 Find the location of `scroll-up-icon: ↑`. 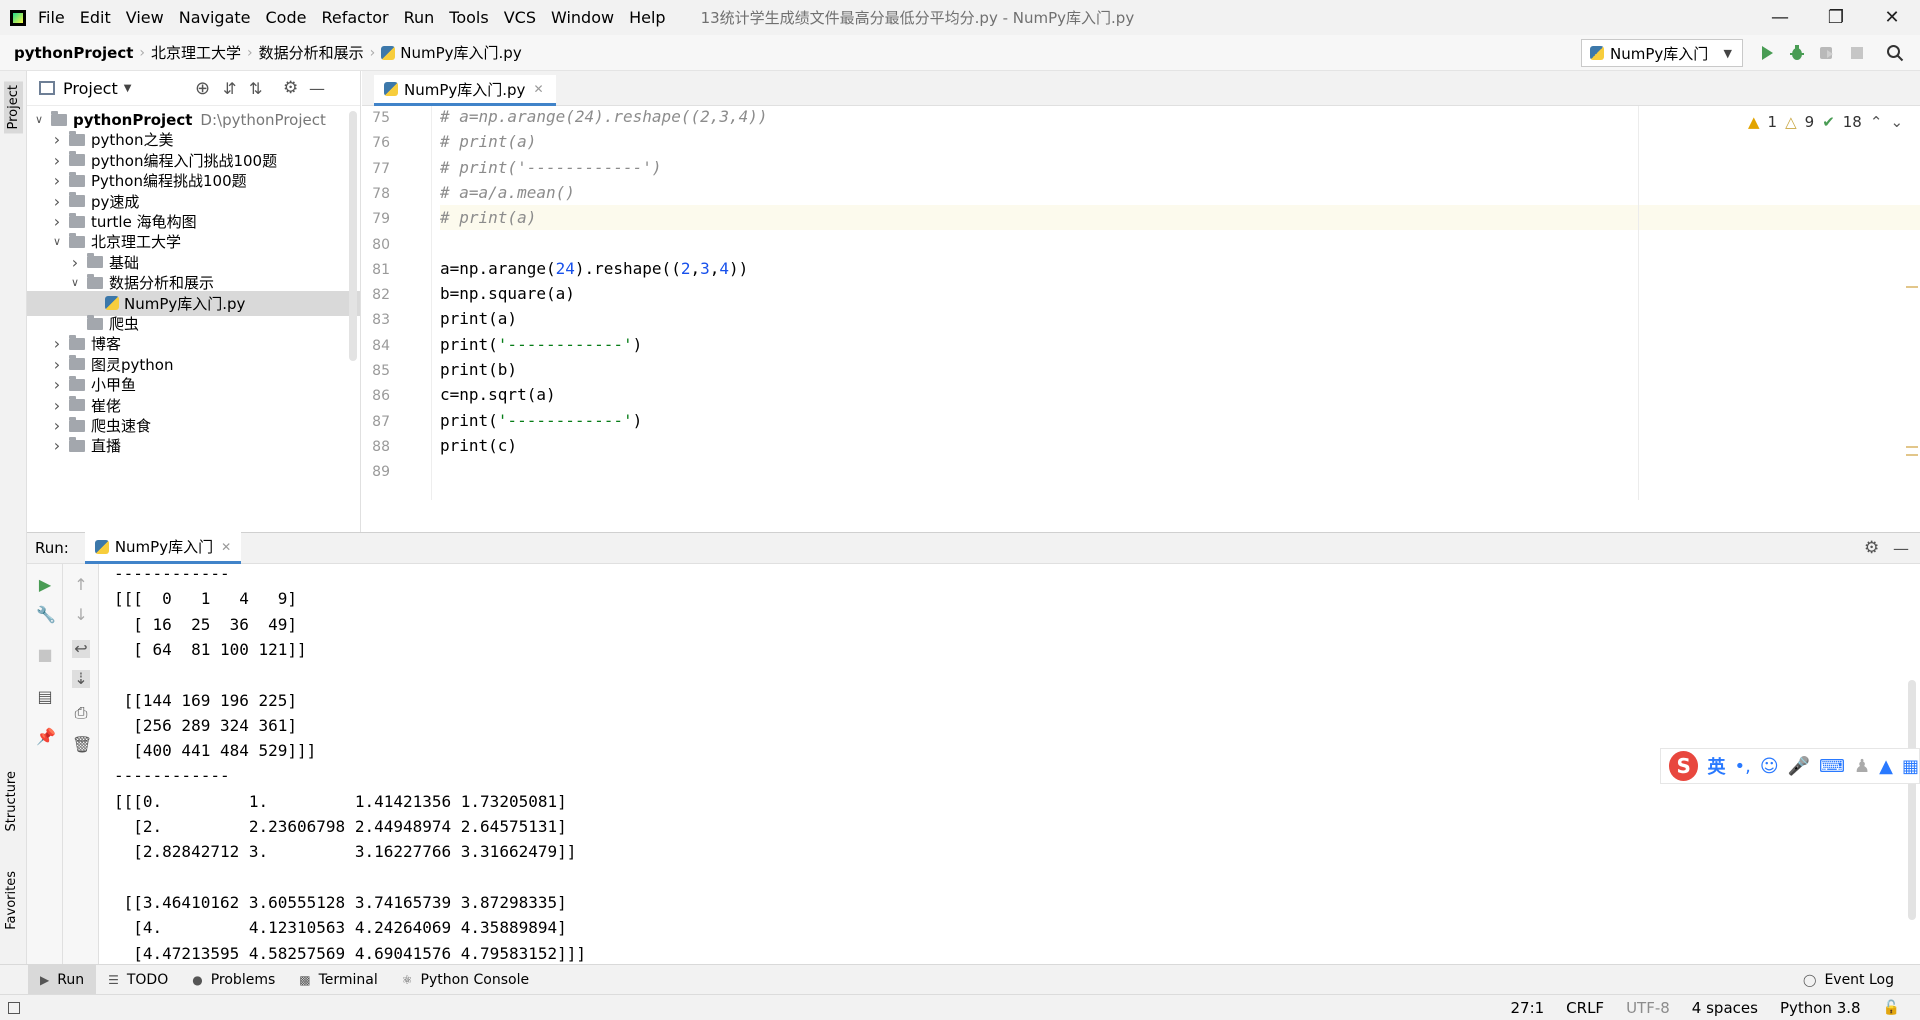

scroll-up-icon: ↑ is located at coordinates (81, 585).